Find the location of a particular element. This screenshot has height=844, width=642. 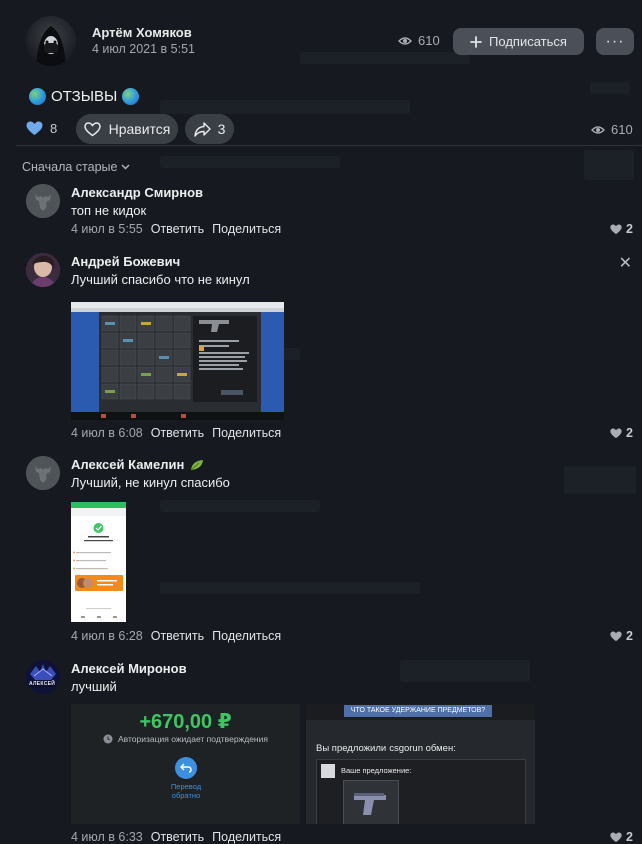

payment-success-screenshot is located at coordinates (98, 562).